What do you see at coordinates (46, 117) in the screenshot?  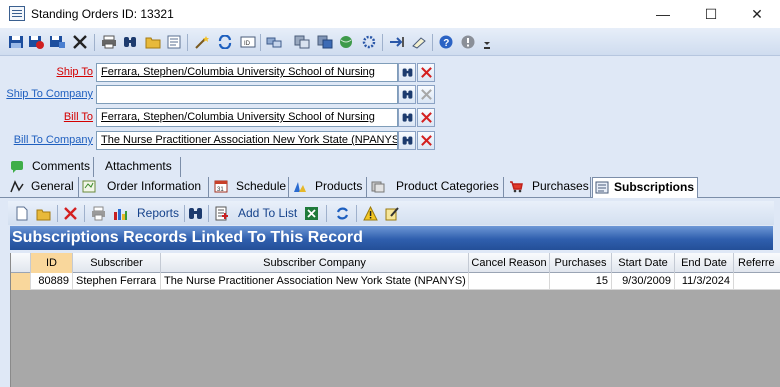 I see `bill-to-label: Bill To` at bounding box center [46, 117].